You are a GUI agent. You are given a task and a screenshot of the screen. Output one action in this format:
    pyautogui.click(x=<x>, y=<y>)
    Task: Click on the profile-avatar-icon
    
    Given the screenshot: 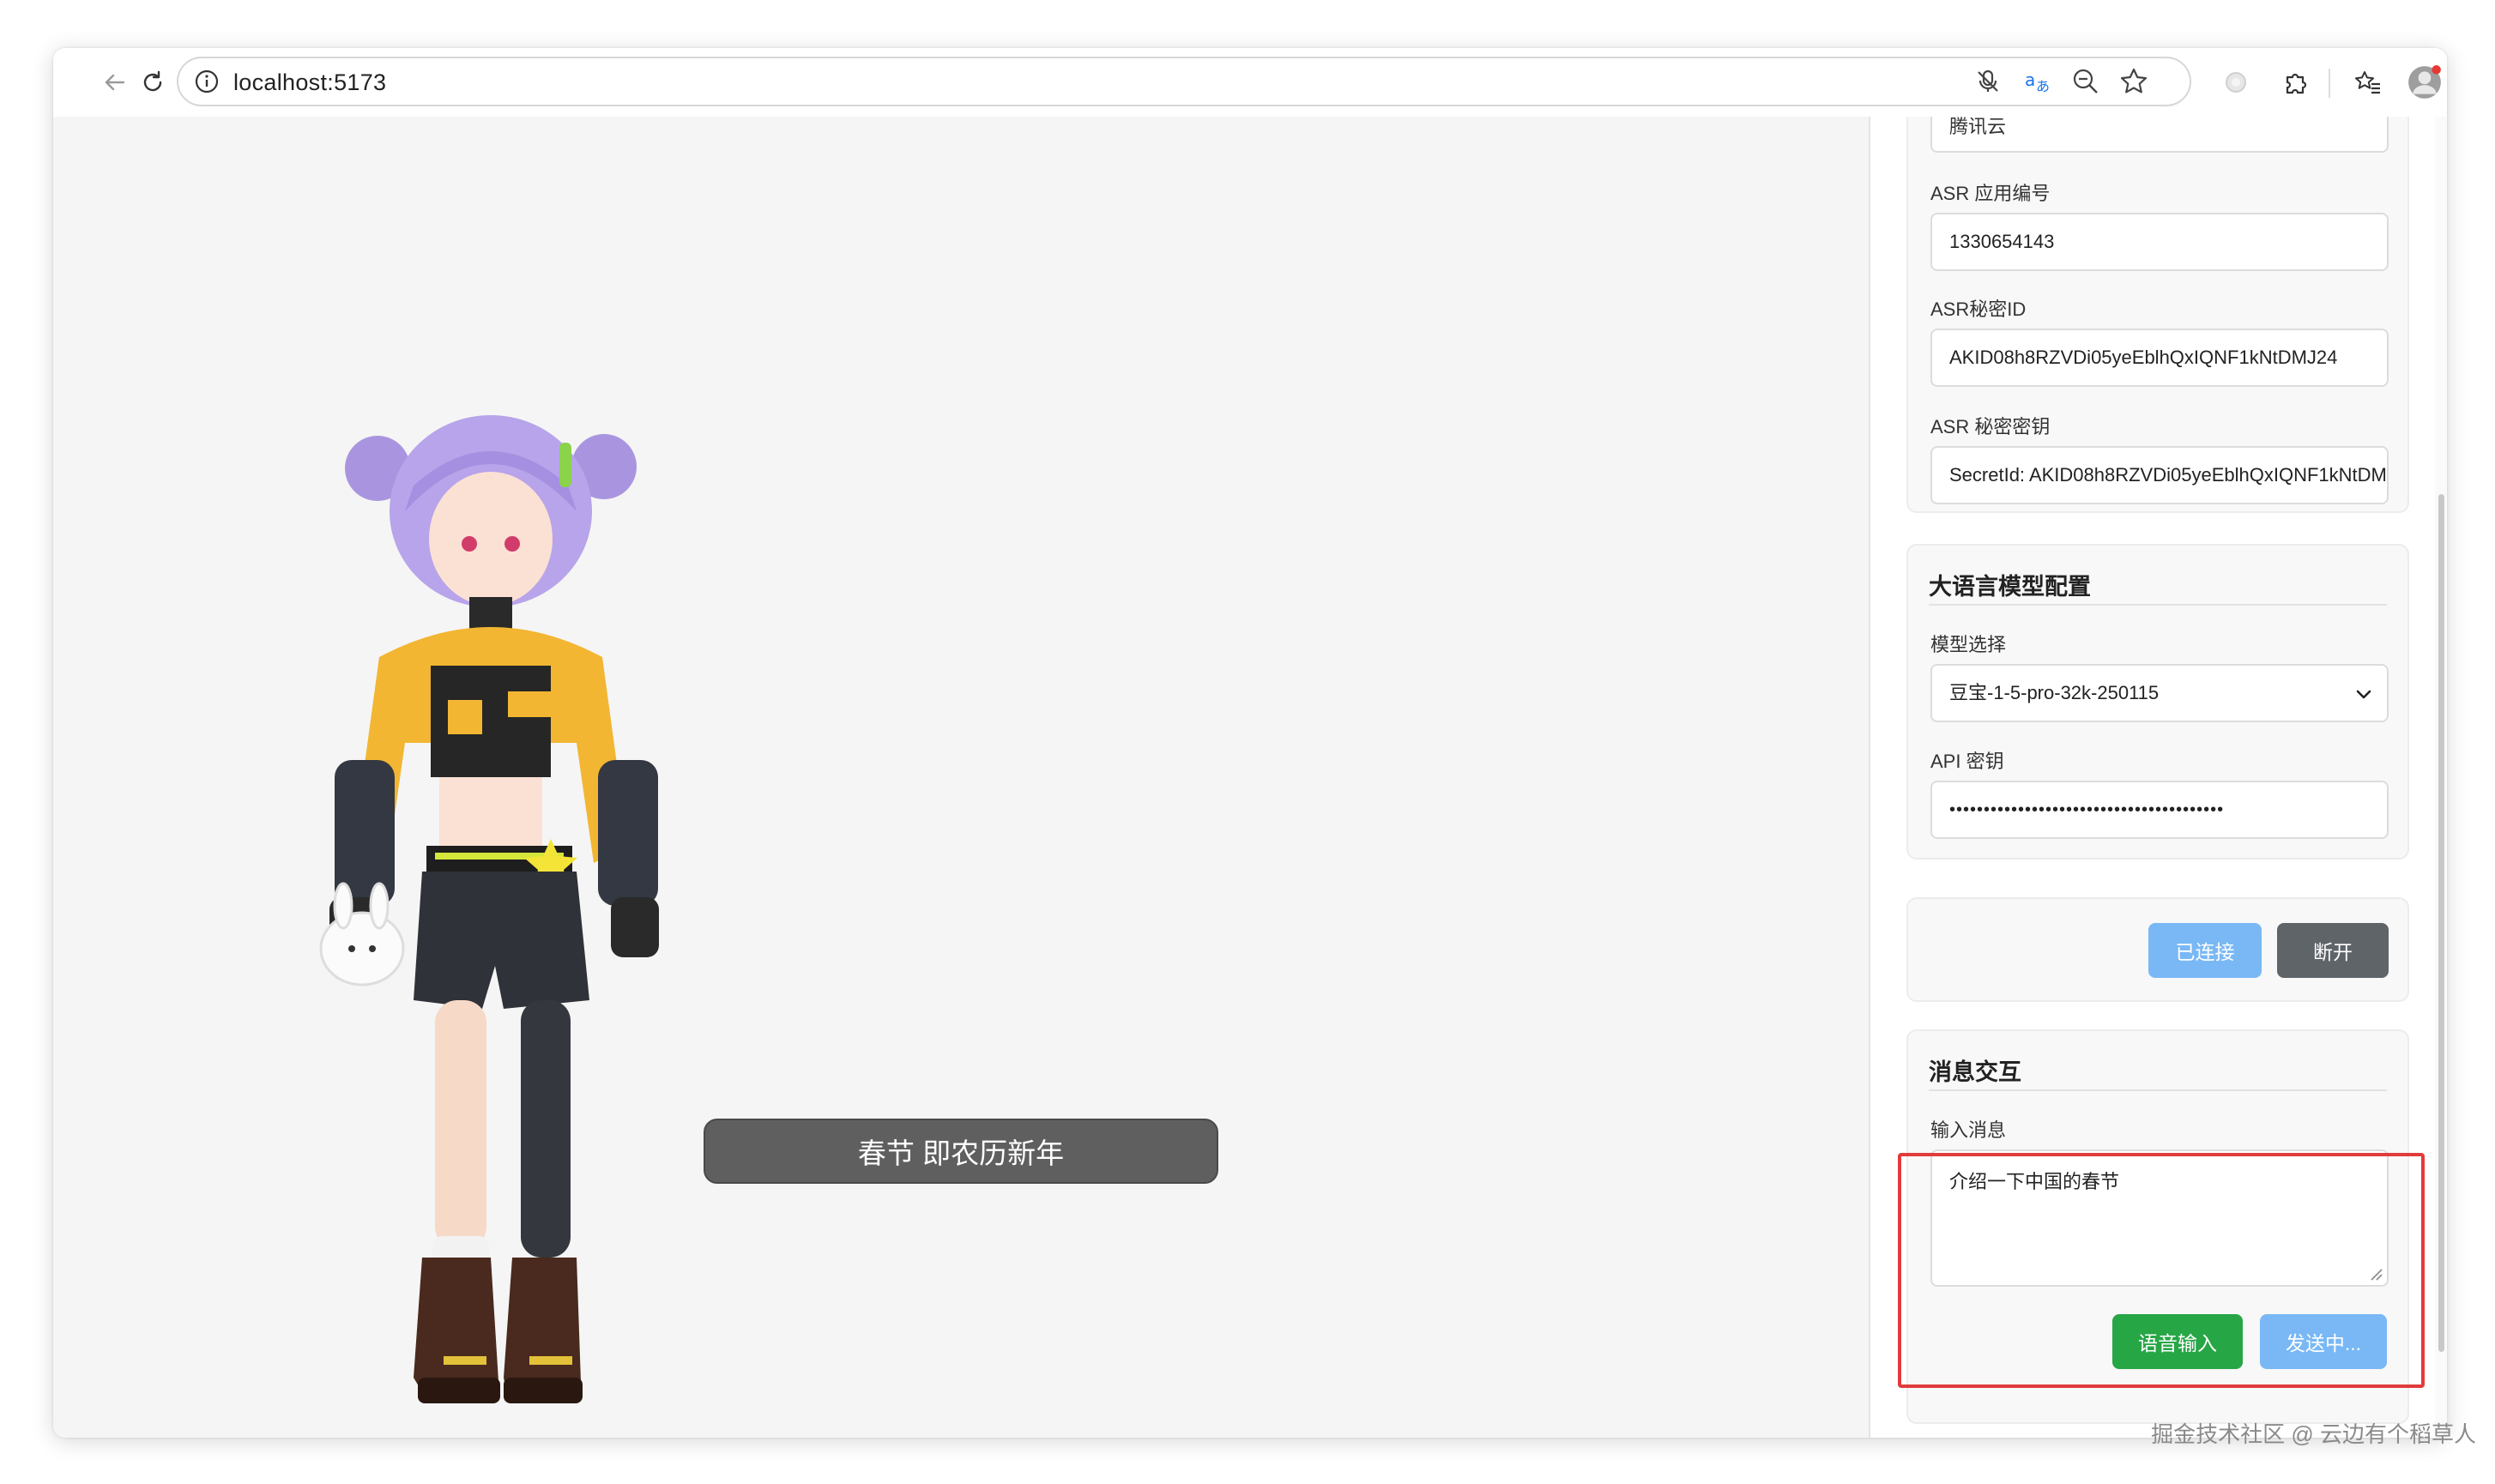 What is the action you would take?
    pyautogui.click(x=2424, y=82)
    